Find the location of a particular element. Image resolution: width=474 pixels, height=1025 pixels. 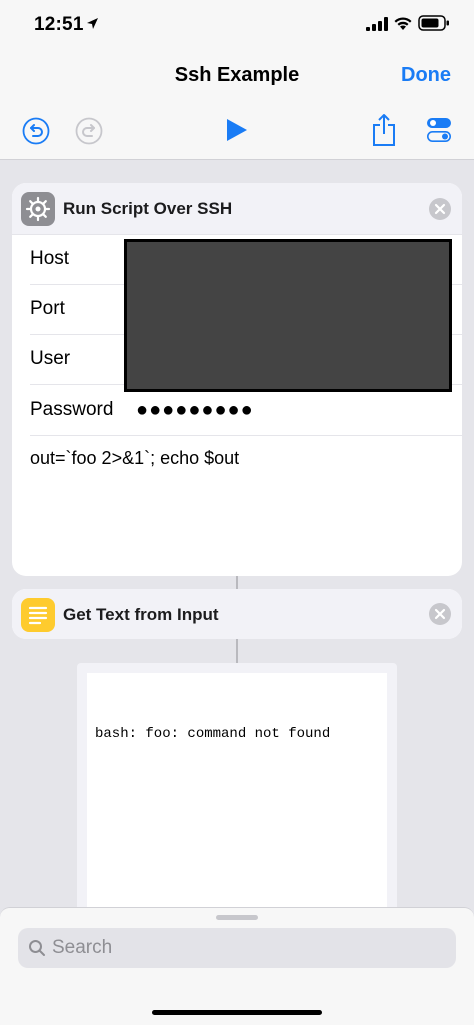

search-input: Search is located at coordinates (237, 948).